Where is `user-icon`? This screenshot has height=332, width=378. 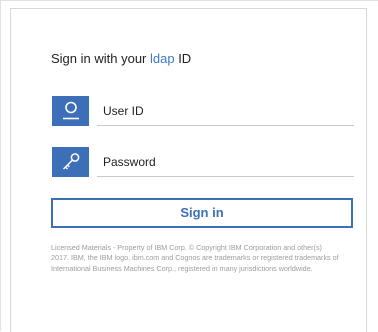 user-icon is located at coordinates (70, 111).